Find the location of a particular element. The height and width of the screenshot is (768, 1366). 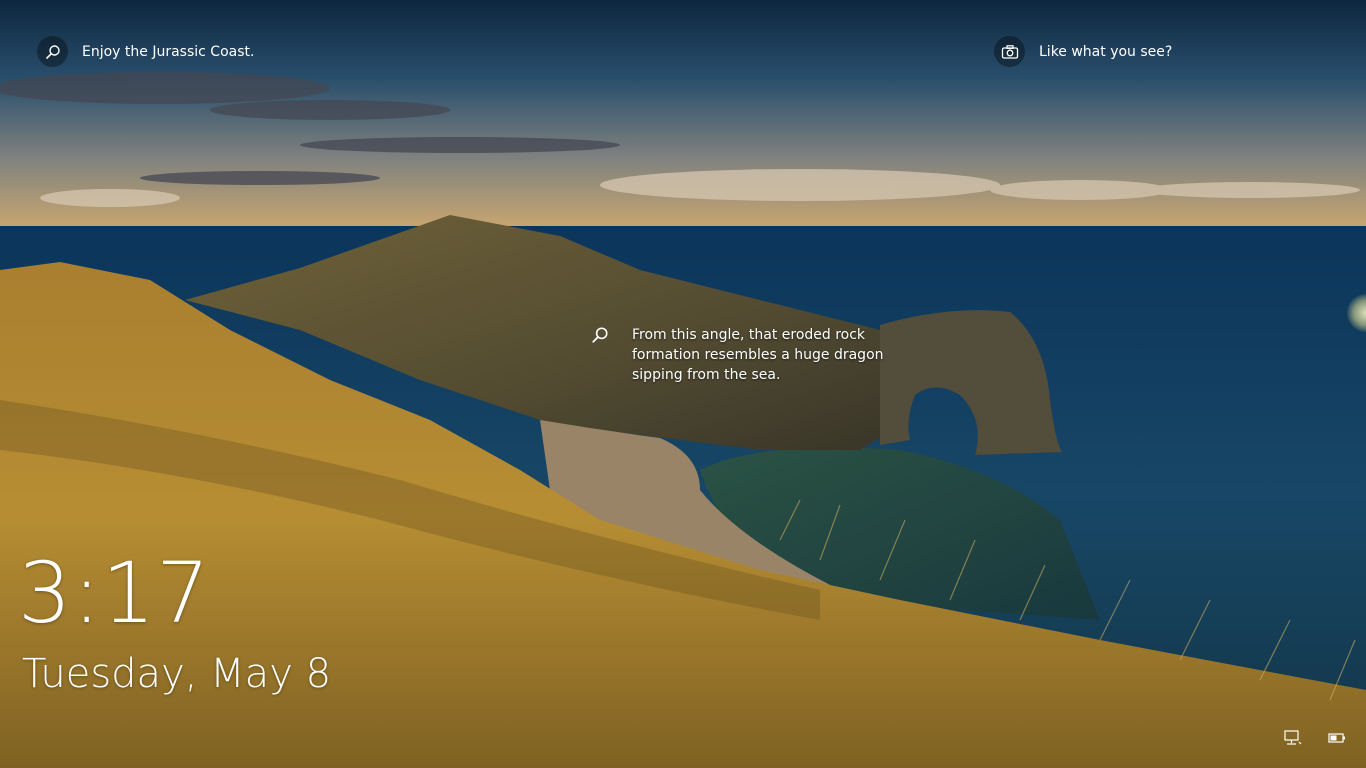

clock-date: Tuesday, May 8 is located at coordinates (177, 674).